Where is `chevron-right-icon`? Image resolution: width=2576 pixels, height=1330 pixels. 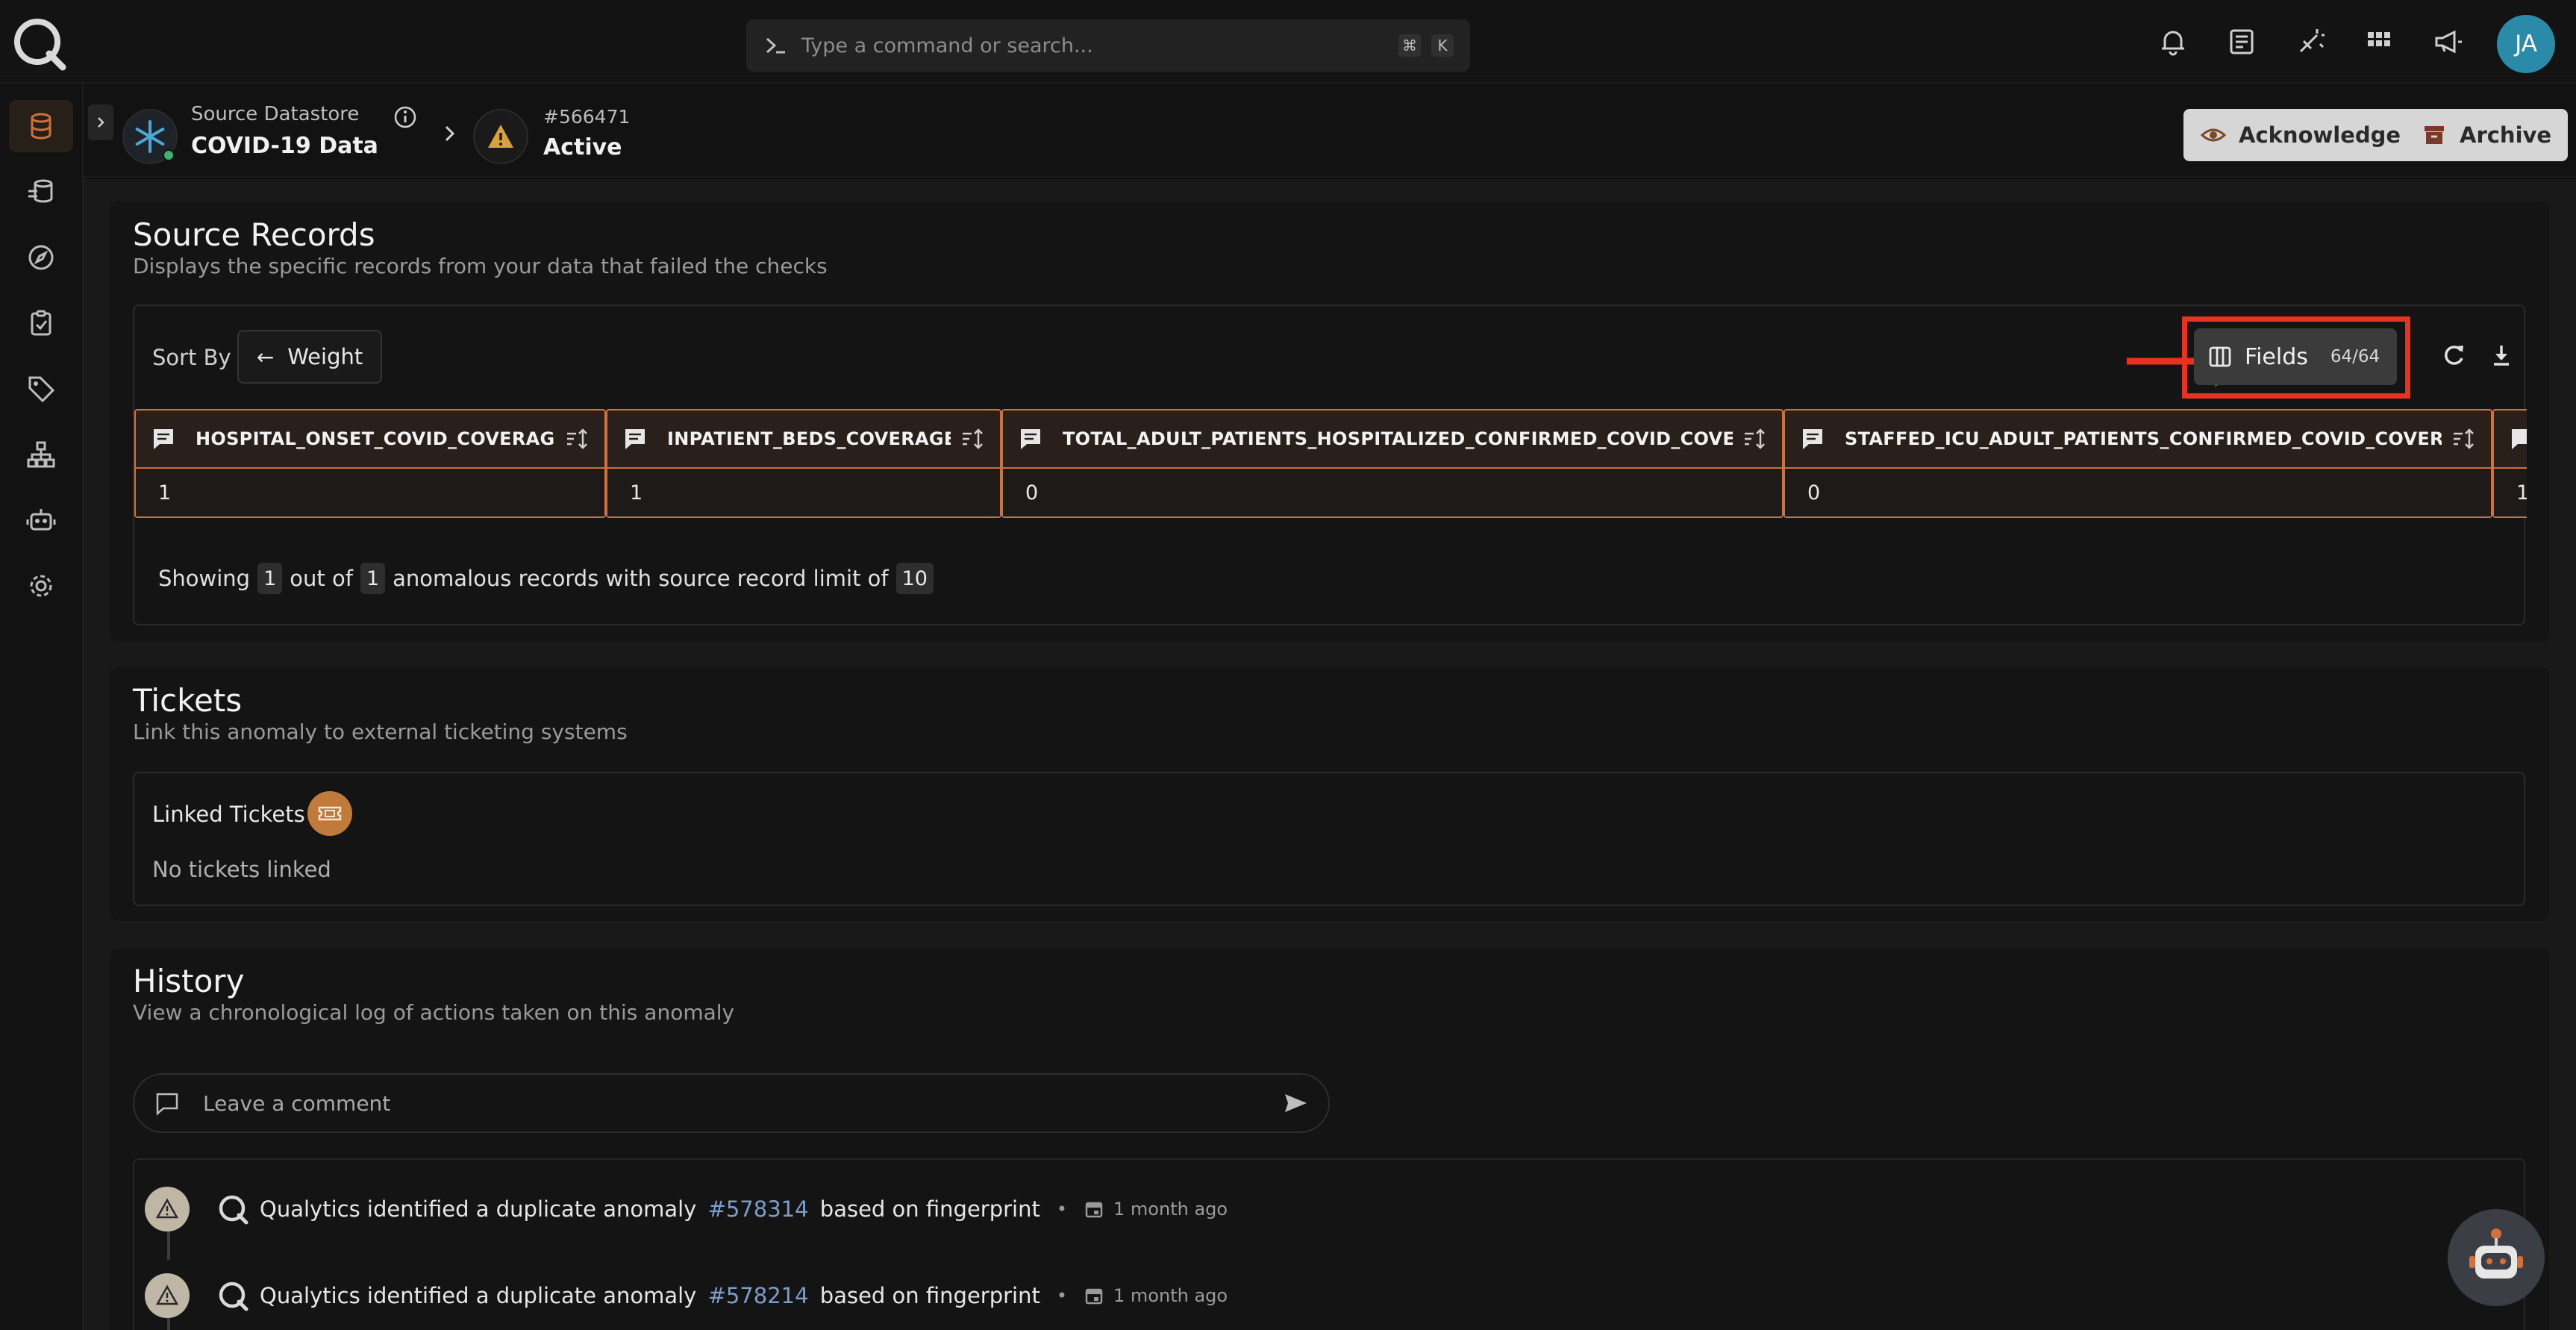 chevron-right-icon is located at coordinates (101, 122).